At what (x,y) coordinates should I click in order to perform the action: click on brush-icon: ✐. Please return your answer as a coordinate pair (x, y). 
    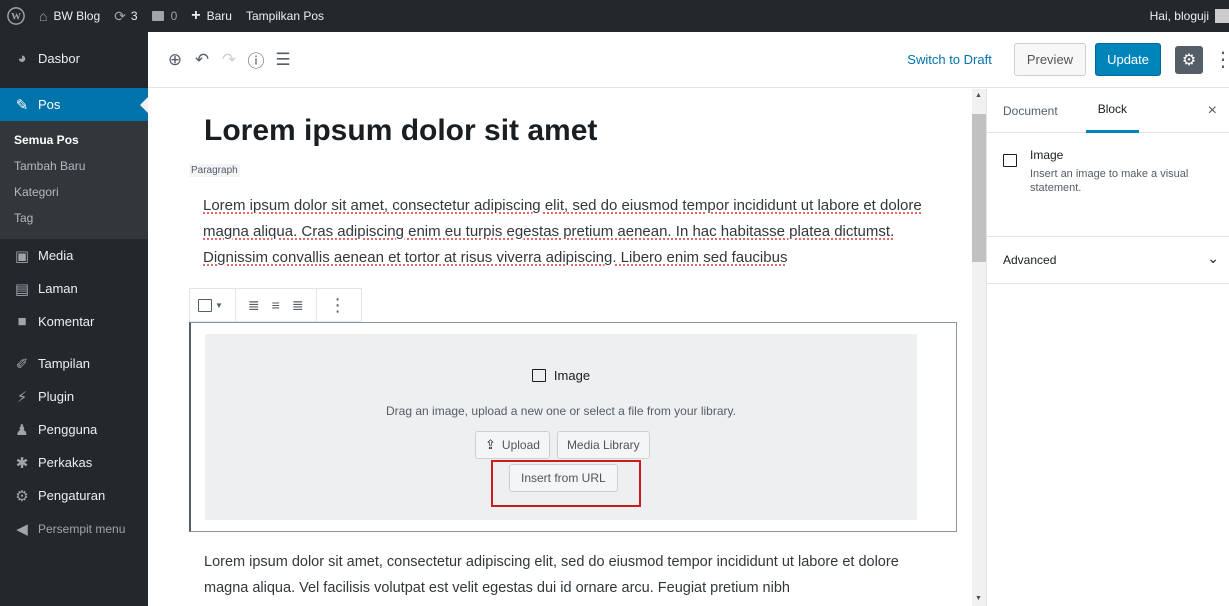
    Looking at the image, I should click on (22, 364).